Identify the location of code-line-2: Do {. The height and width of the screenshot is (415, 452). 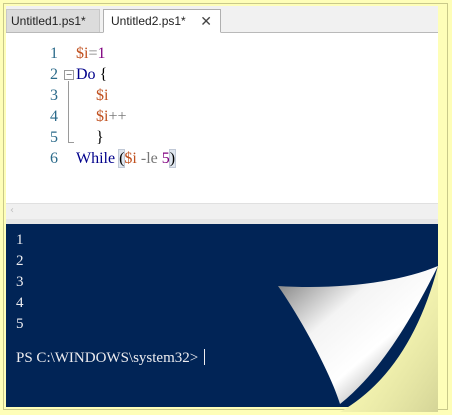
(91, 74).